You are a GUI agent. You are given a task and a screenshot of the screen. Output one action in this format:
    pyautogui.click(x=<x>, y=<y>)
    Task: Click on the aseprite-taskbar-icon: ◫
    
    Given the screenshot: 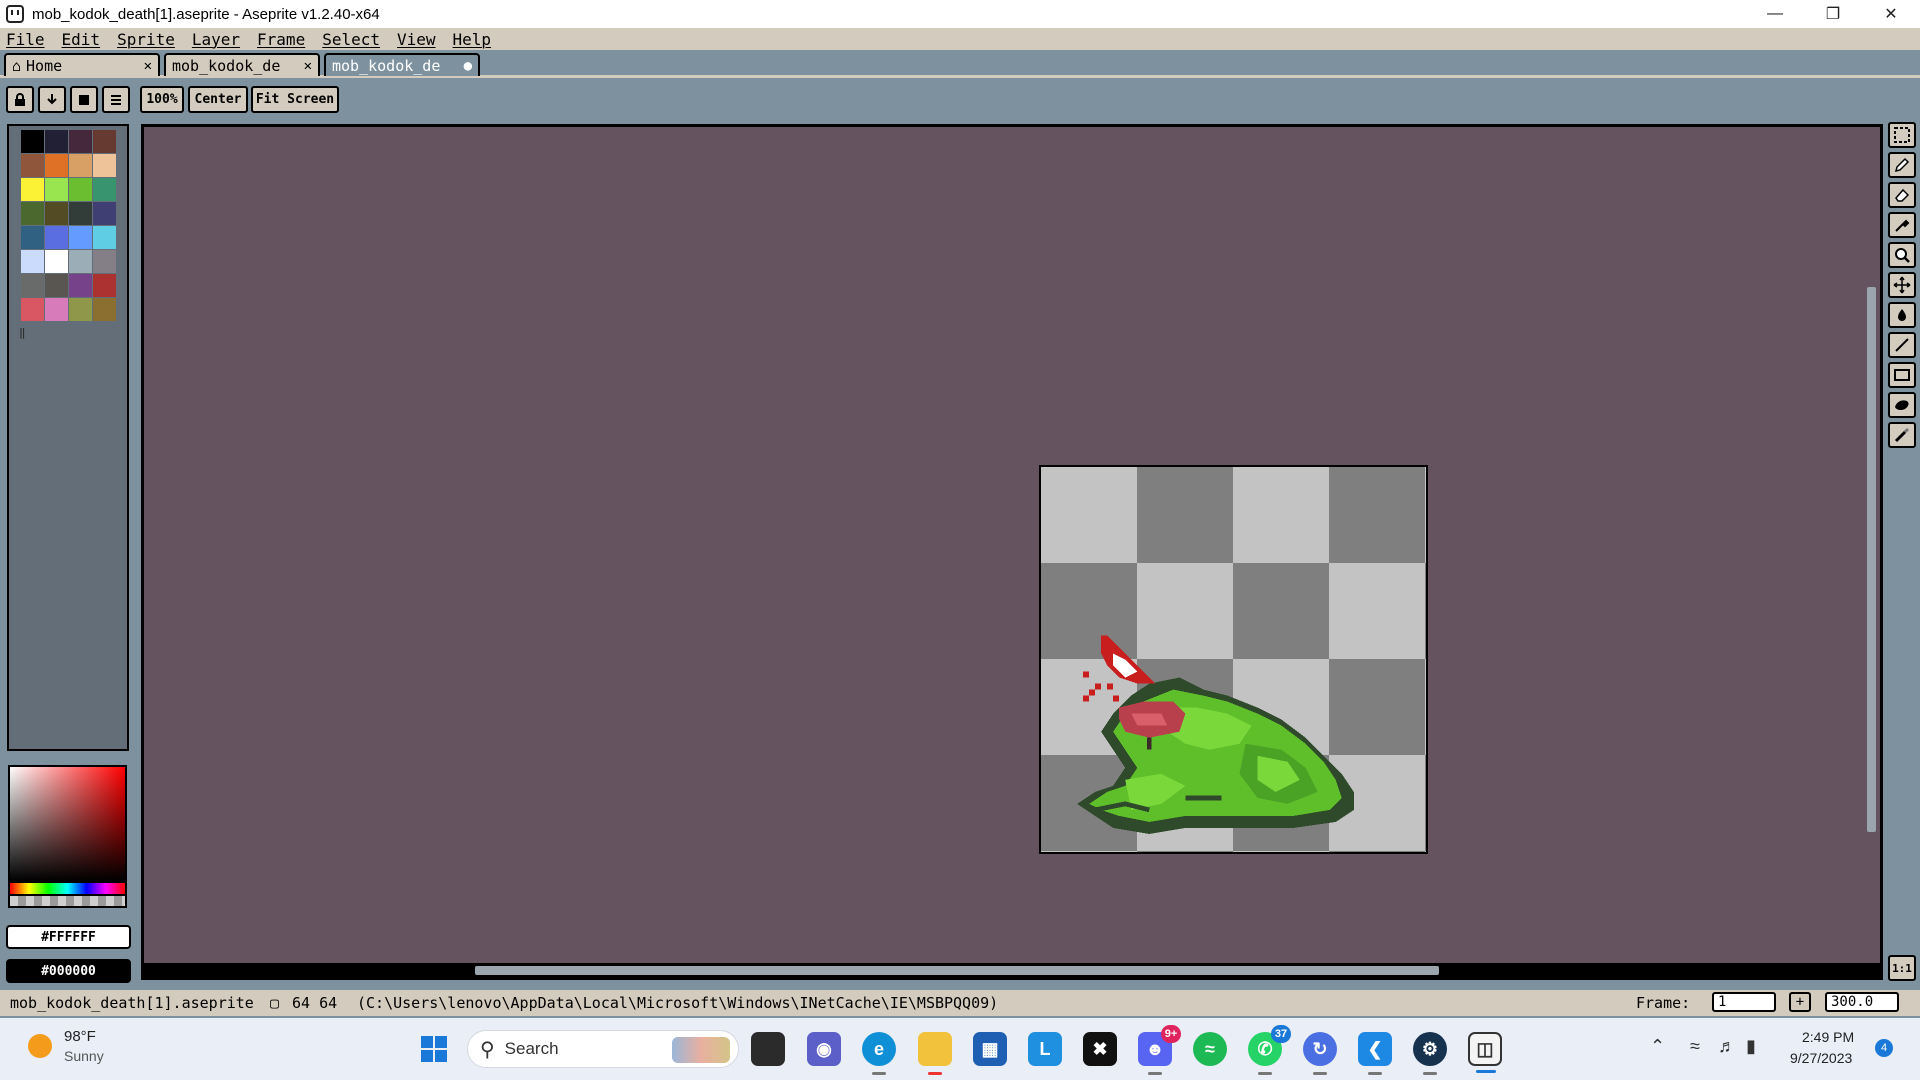 What is the action you would take?
    pyautogui.click(x=1485, y=1052)
    